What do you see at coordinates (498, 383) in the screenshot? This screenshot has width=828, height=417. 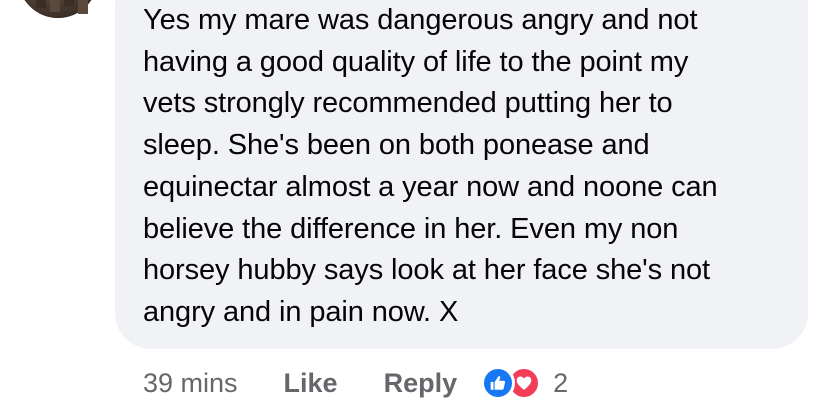 I see `like-icon` at bounding box center [498, 383].